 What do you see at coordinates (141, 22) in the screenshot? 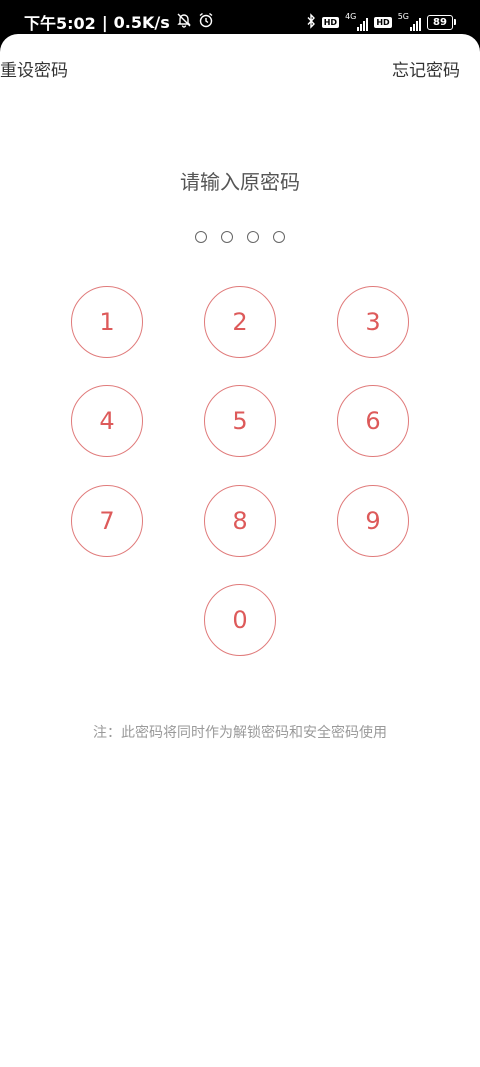
I see `status-speed: 0.5K/s` at bounding box center [141, 22].